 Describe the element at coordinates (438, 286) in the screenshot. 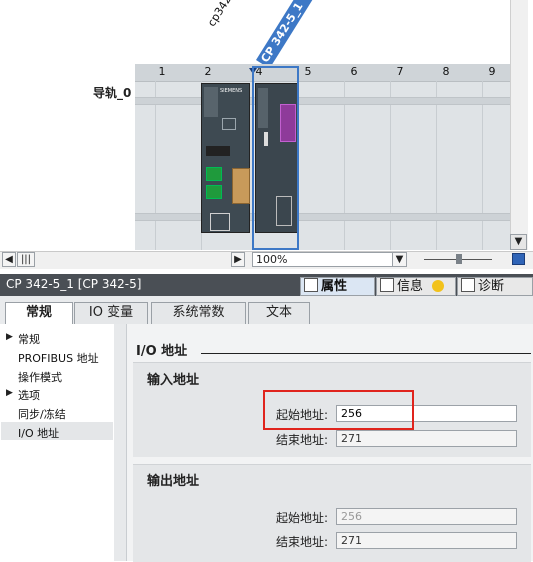

I see `warning-icon` at that location.